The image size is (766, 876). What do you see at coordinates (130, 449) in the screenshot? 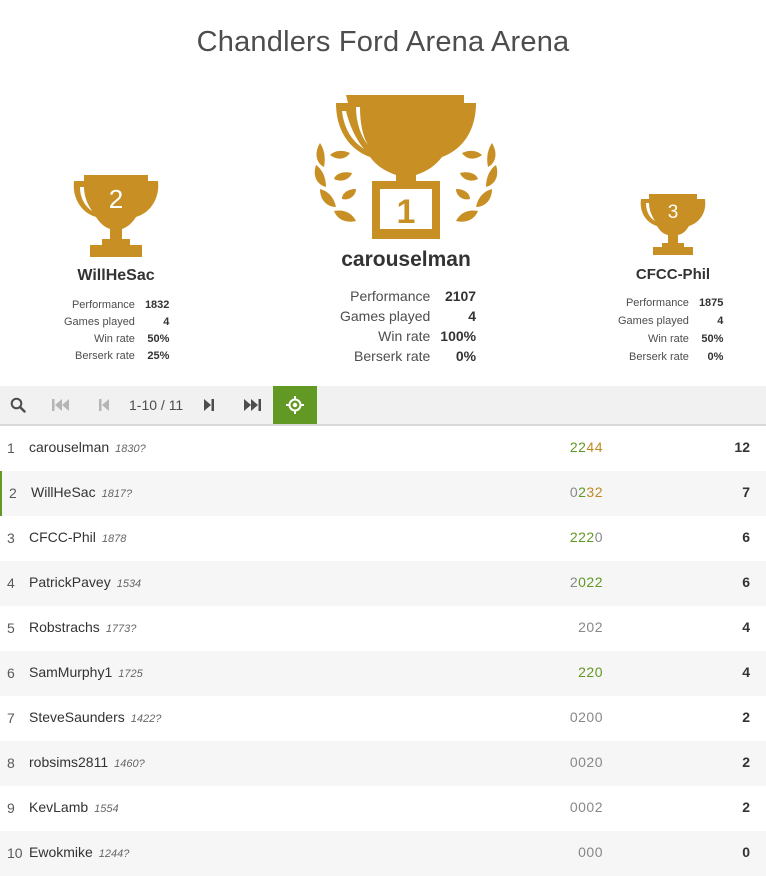
I see `player-rating: 1830?` at bounding box center [130, 449].